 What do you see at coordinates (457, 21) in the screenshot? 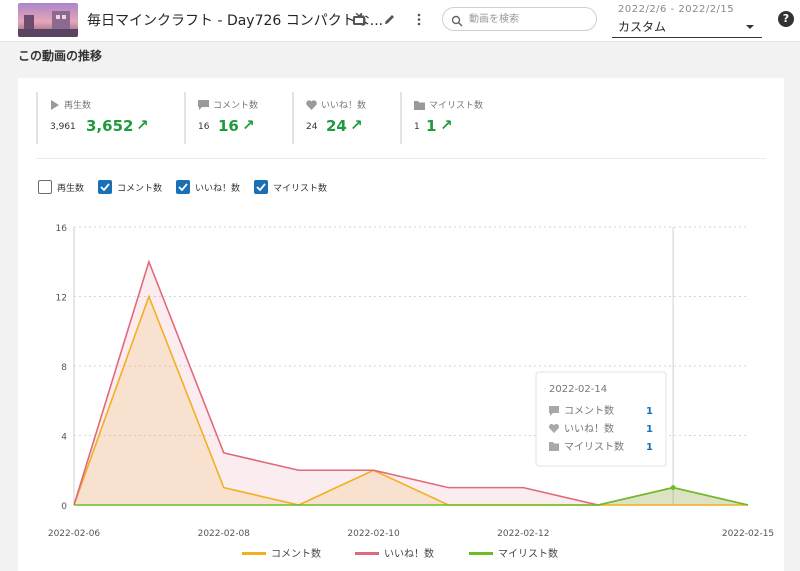
I see `search-icon` at bounding box center [457, 21].